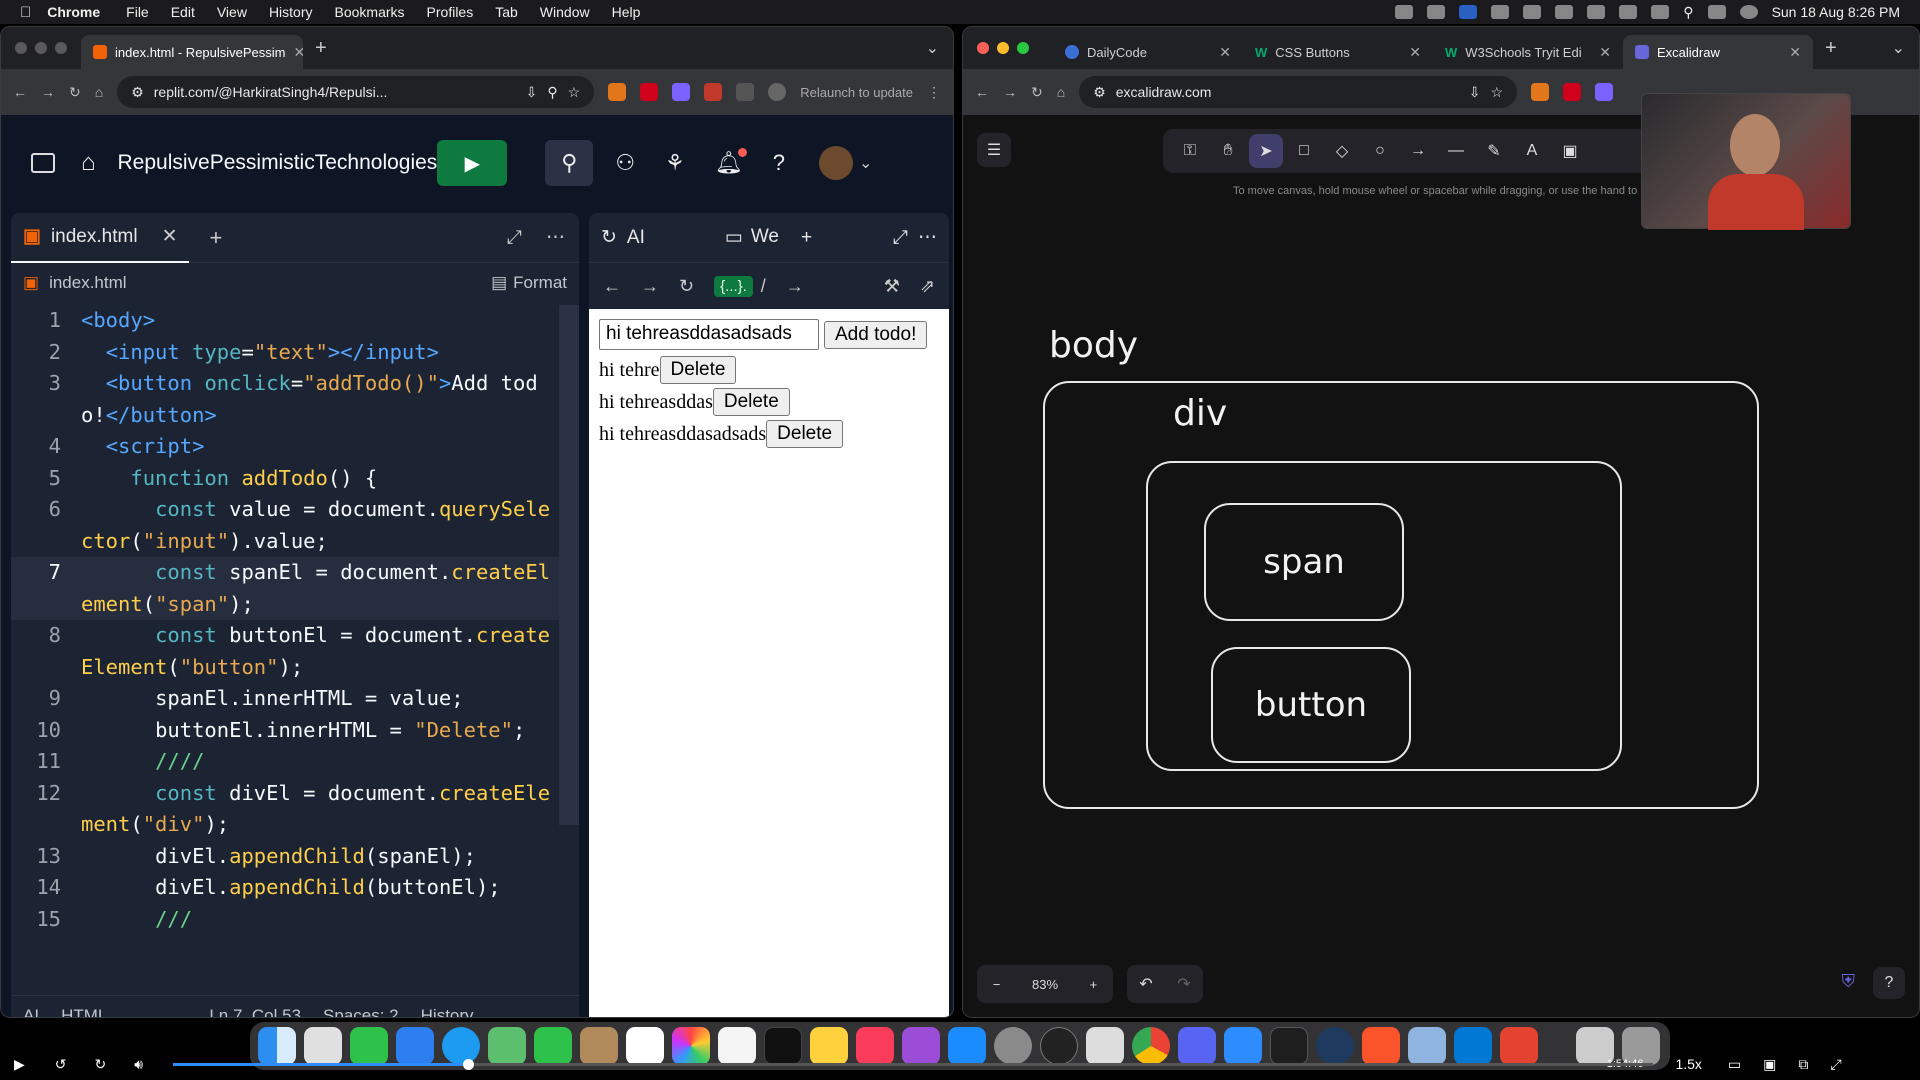  I want to click on tab-excalidraw: Excalidraw ✕, so click(1718, 52).